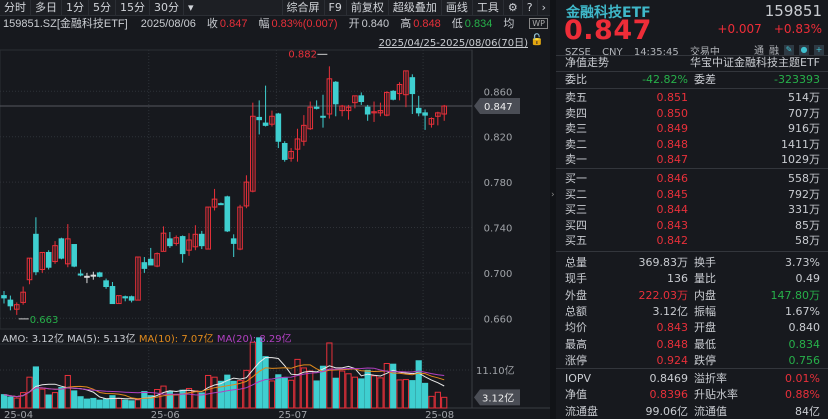 The width and height of the screenshot is (828, 419). Describe the element at coordinates (576, 395) in the screenshot. I see `fund-label: 净值` at that location.